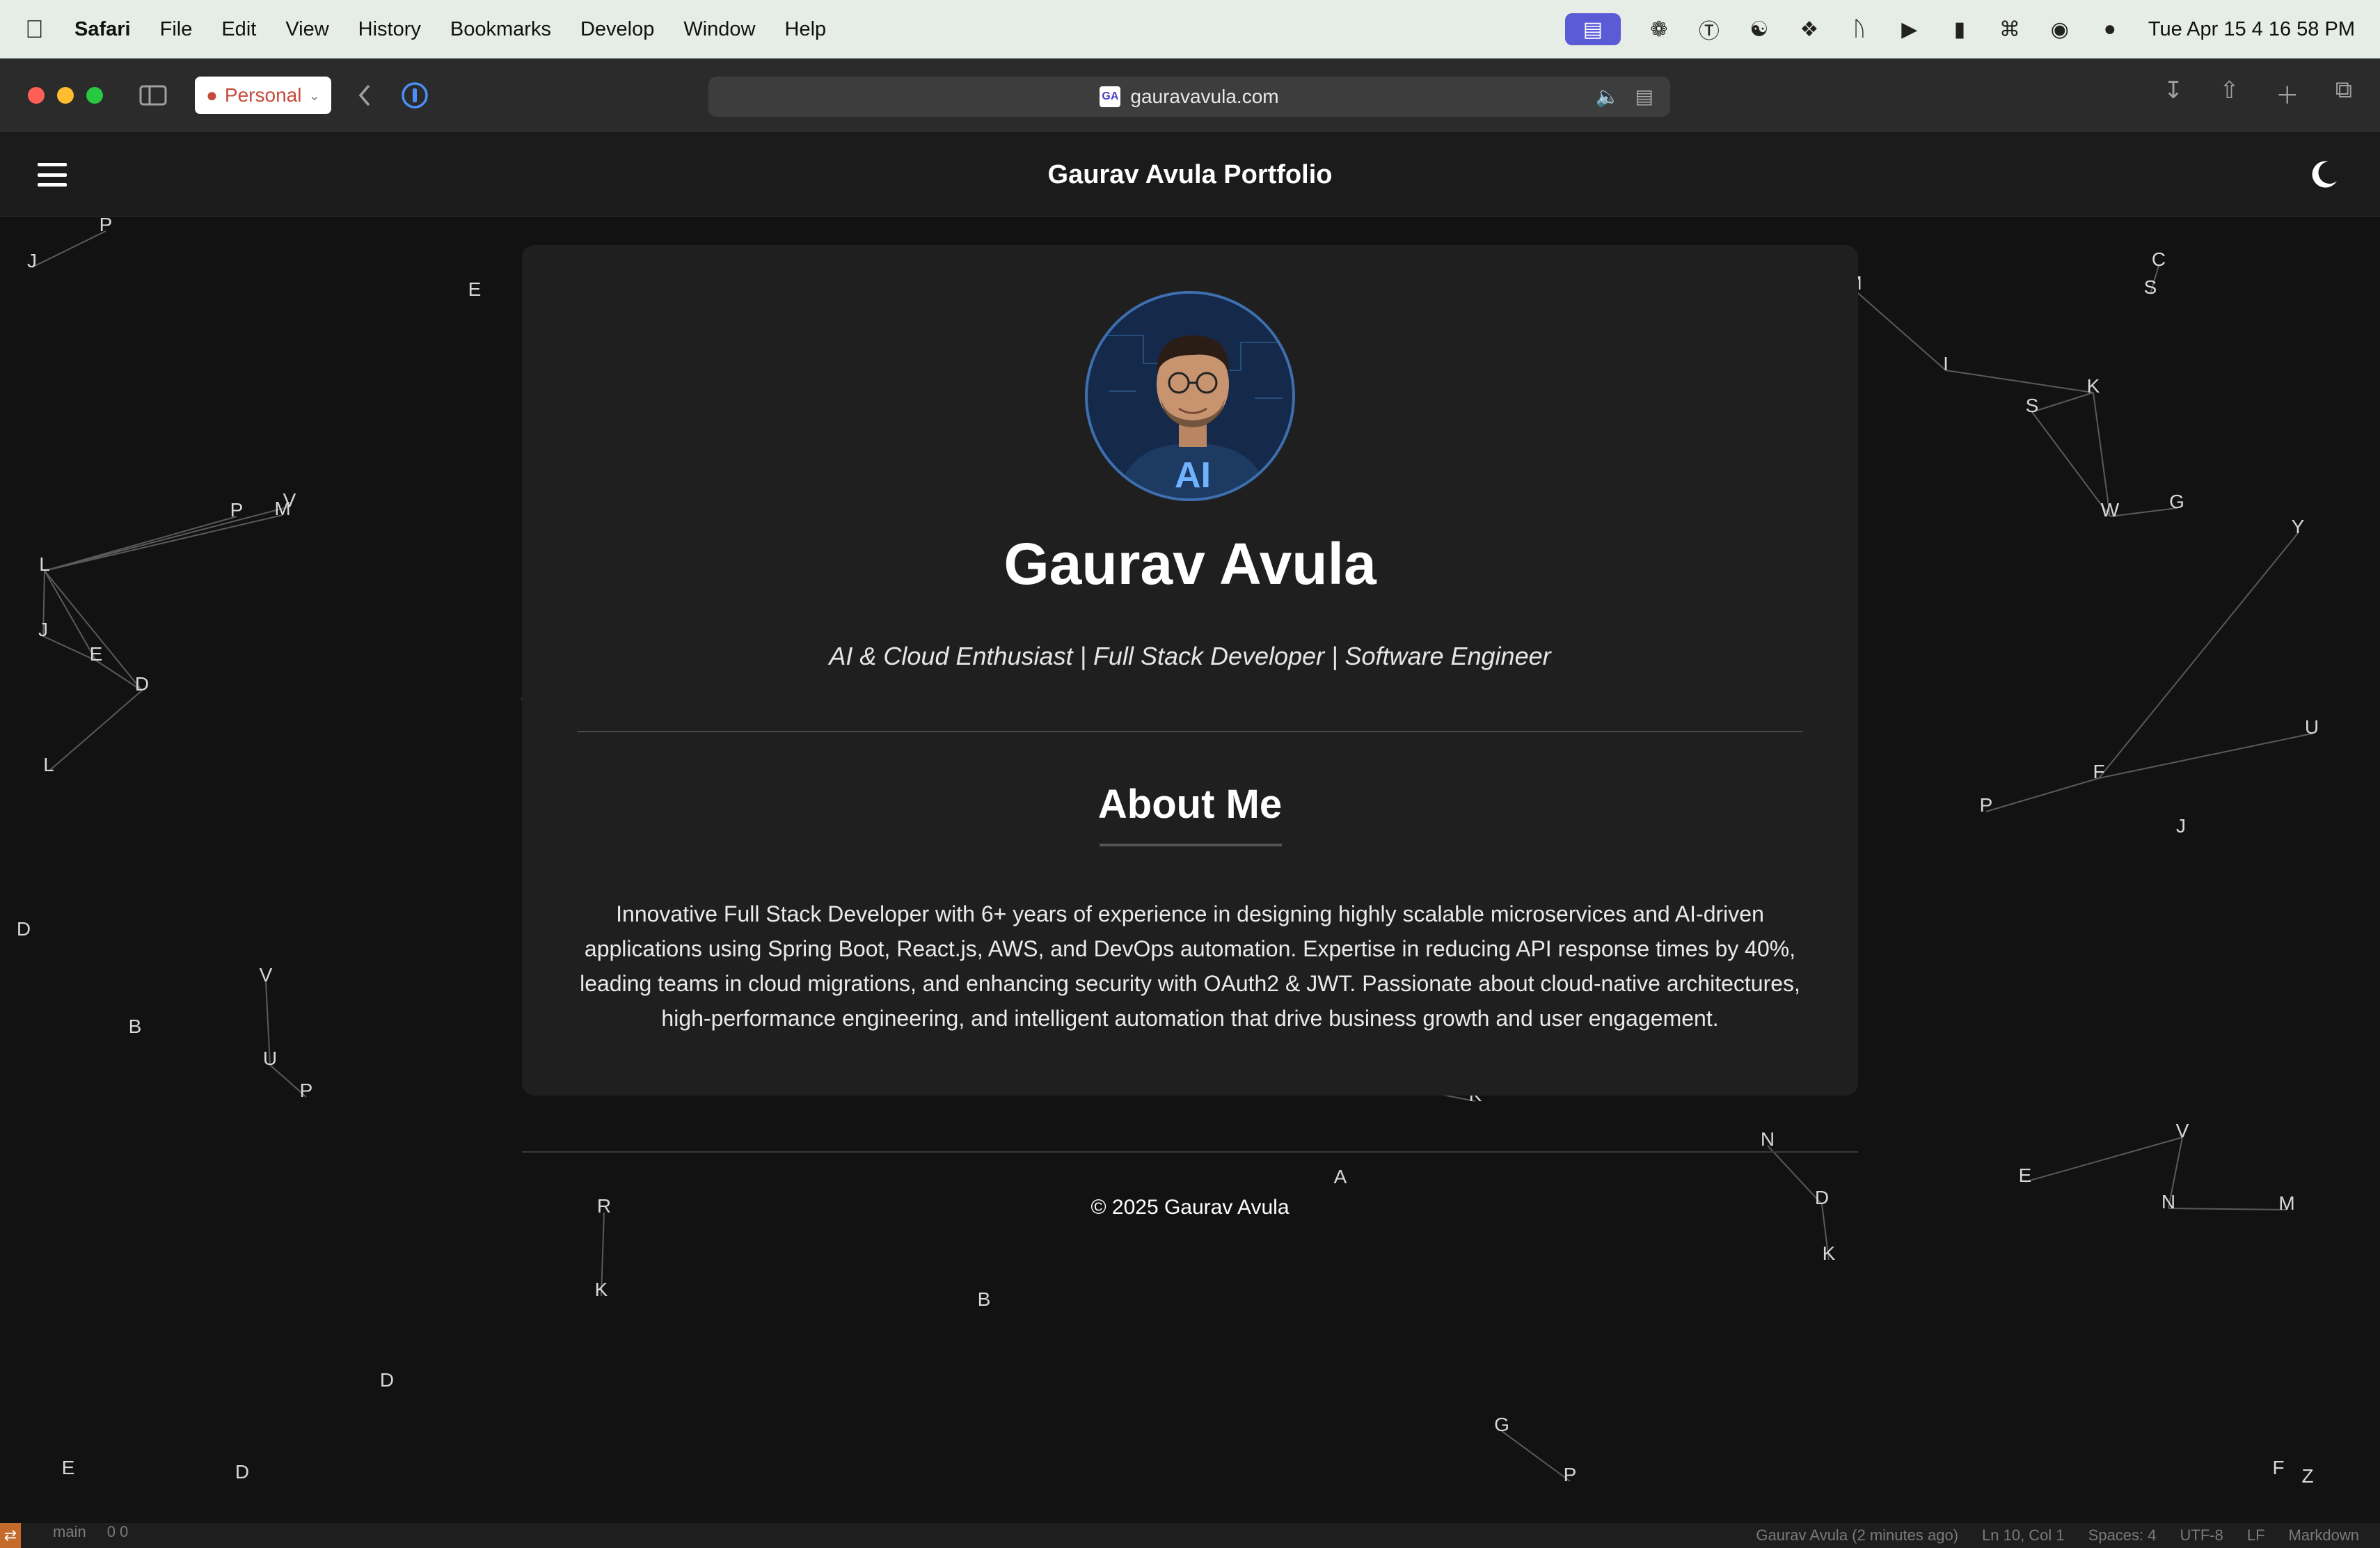 This screenshot has height=1548, width=2380. I want to click on git-branch: main, so click(69, 1535).